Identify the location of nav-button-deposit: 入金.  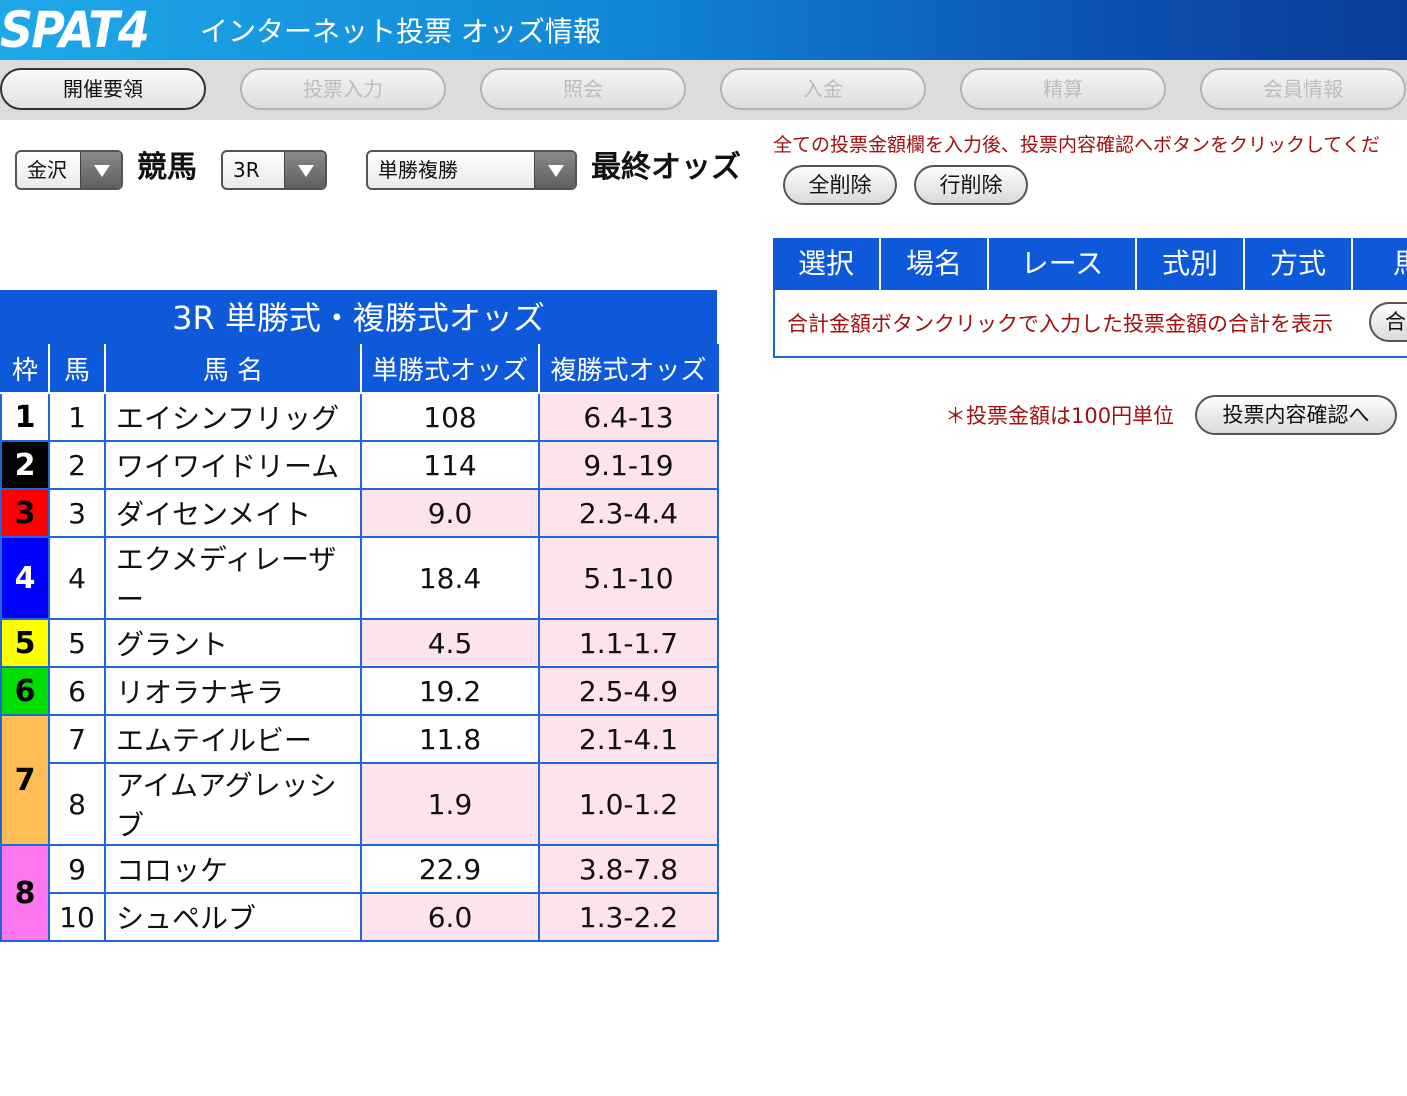
(823, 89).